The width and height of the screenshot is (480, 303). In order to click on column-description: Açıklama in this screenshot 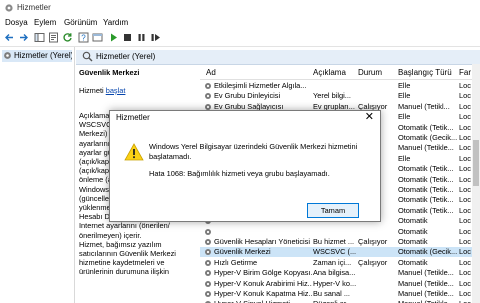, I will do `click(329, 72)`.